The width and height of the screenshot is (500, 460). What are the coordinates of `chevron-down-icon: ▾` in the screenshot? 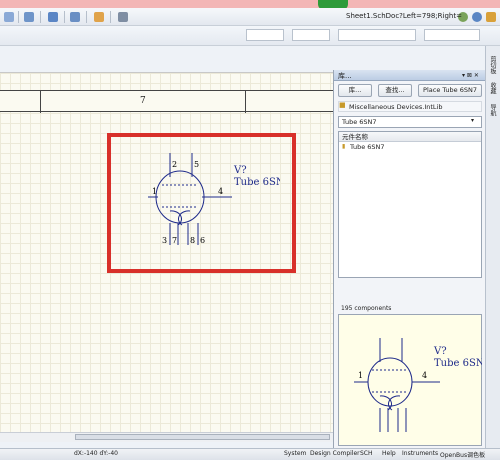 It's located at (472, 120).